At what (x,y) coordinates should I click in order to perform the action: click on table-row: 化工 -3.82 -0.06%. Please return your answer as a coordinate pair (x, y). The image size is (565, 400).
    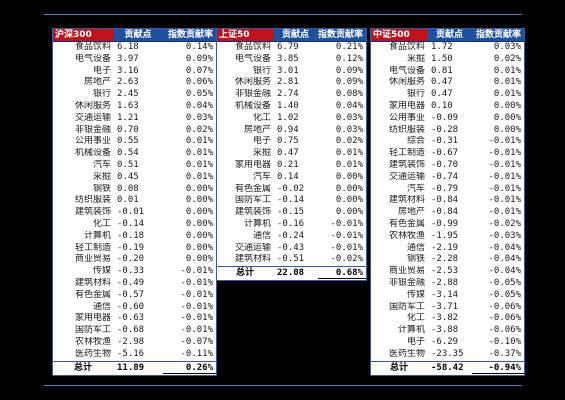
    Looking at the image, I should click on (447, 319).